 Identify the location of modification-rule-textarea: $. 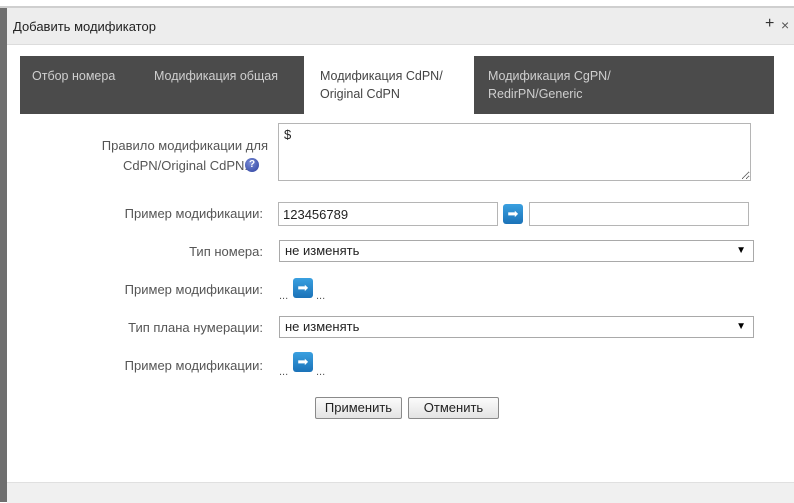
(514, 152).